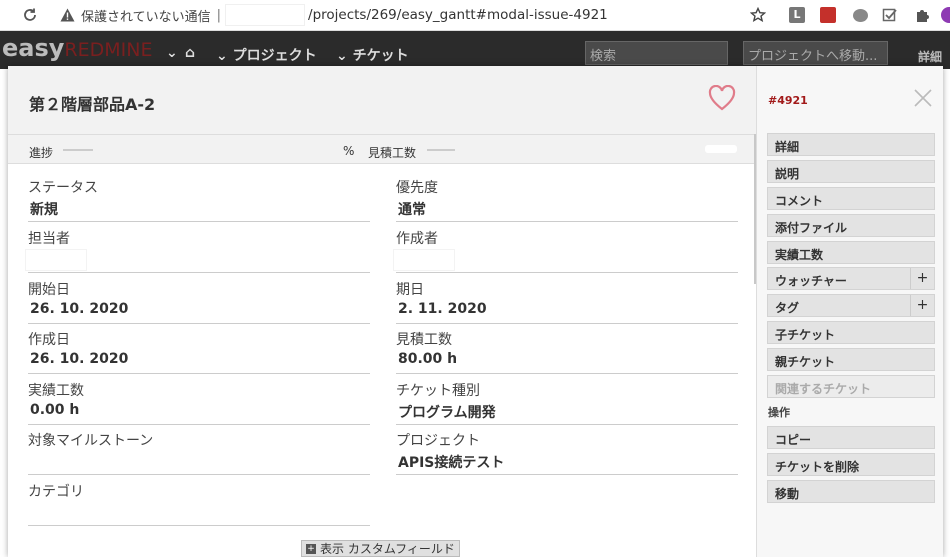 This screenshot has height=557, width=950. What do you see at coordinates (922, 305) in the screenshot?
I see `add-tag-plus-icon: +` at bounding box center [922, 305].